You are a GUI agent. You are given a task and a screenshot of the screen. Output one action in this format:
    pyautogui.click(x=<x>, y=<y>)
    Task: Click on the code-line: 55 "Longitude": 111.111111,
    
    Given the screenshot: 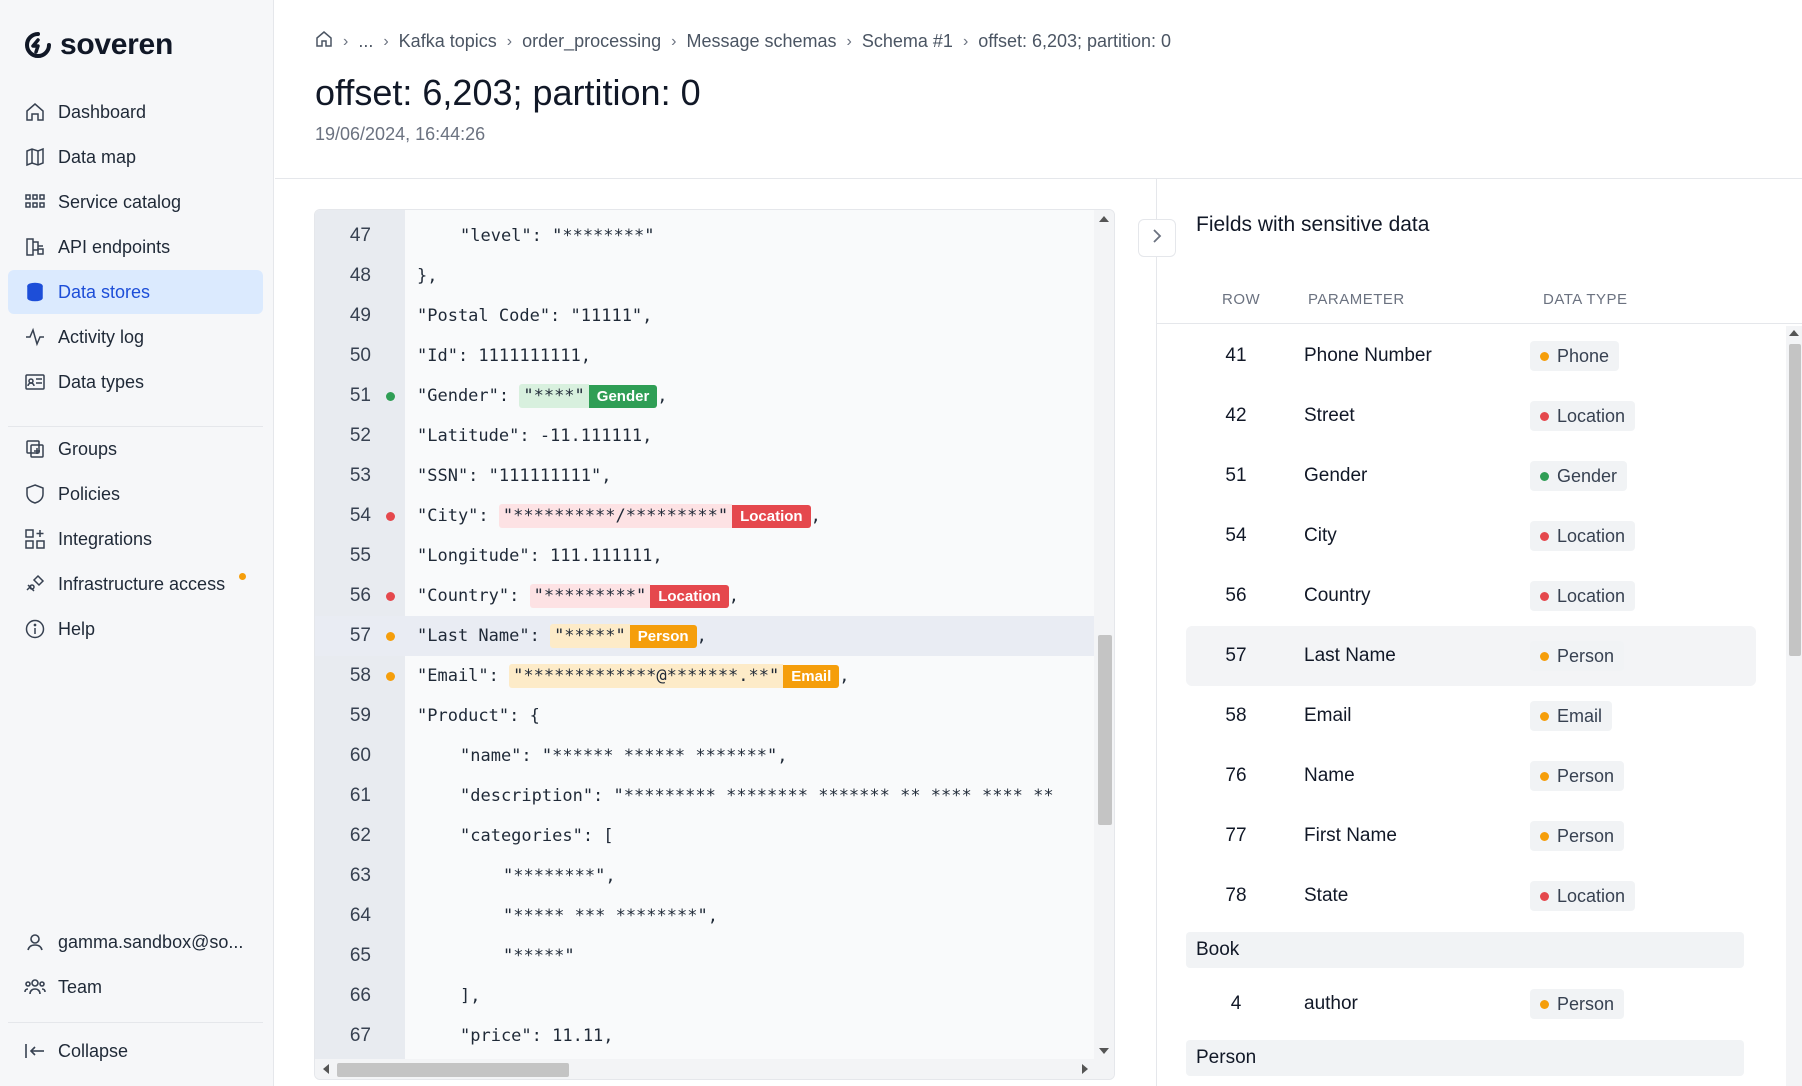 What is the action you would take?
    pyautogui.click(x=705, y=556)
    